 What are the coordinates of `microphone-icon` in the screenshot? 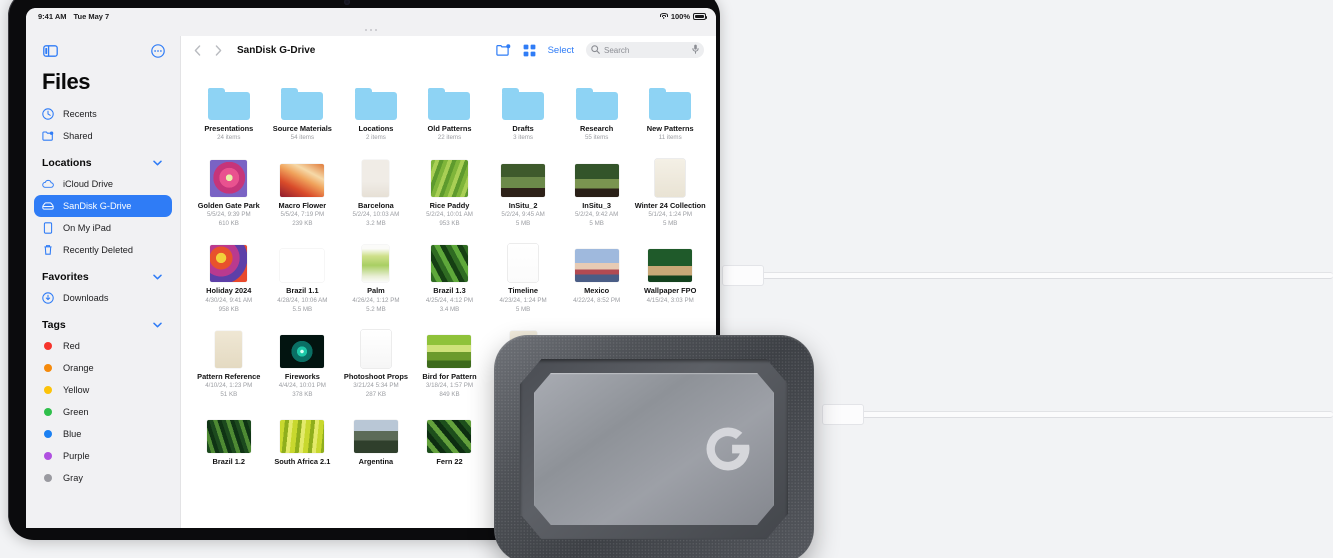 It's located at (695, 50).